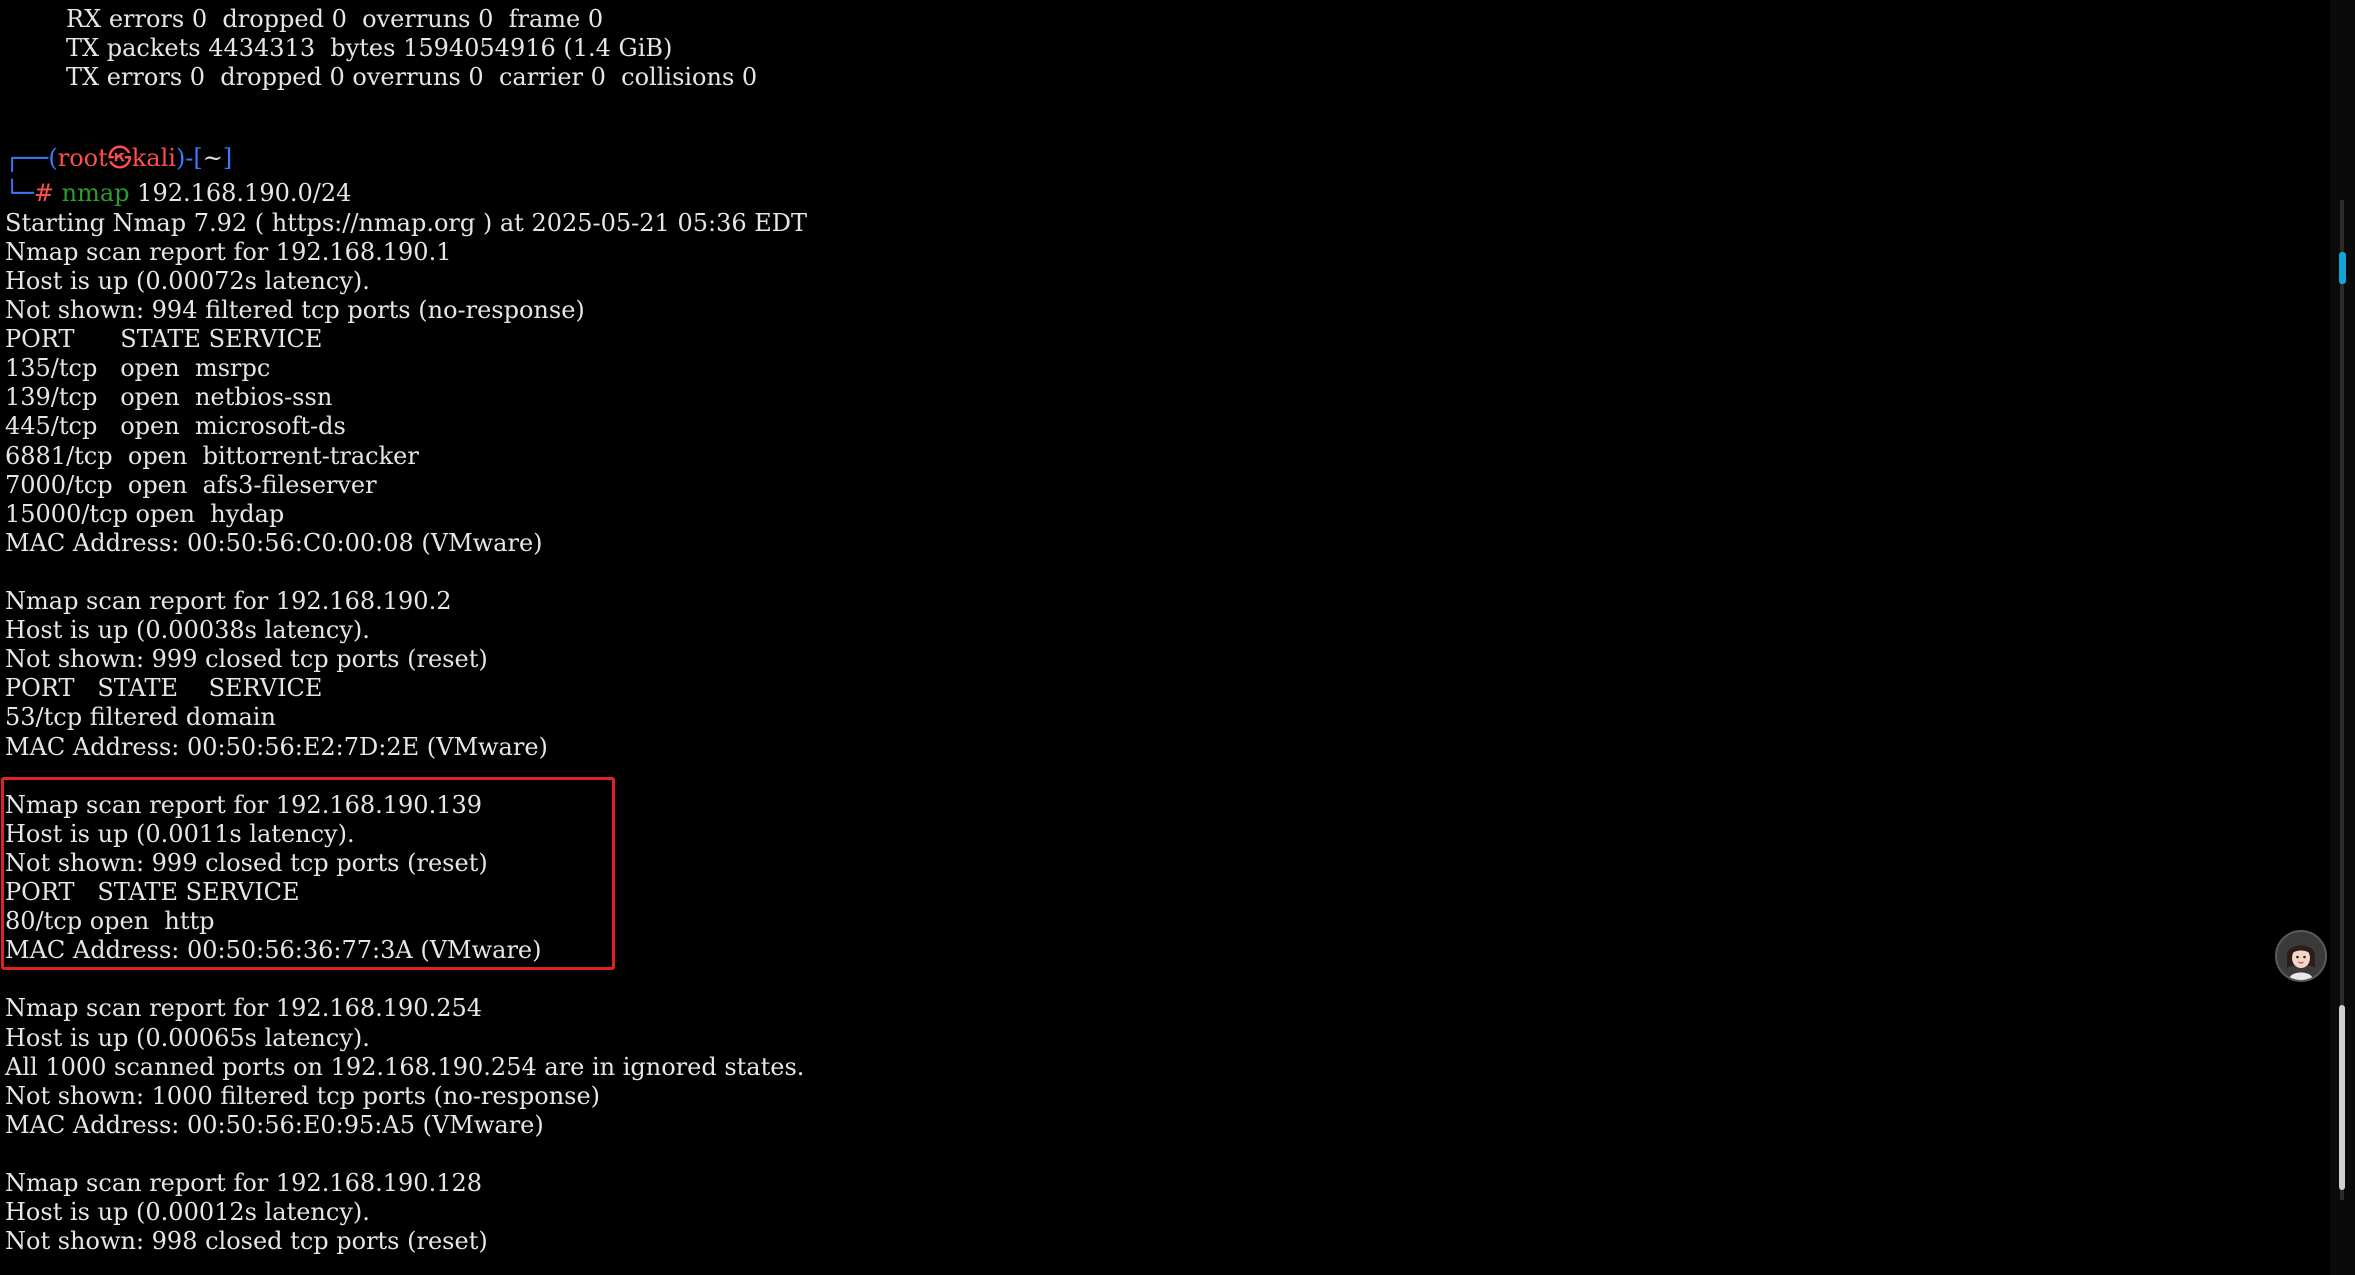  What do you see at coordinates (110, 921) in the screenshot?
I see `terminal-line: 80/tcp open http` at bounding box center [110, 921].